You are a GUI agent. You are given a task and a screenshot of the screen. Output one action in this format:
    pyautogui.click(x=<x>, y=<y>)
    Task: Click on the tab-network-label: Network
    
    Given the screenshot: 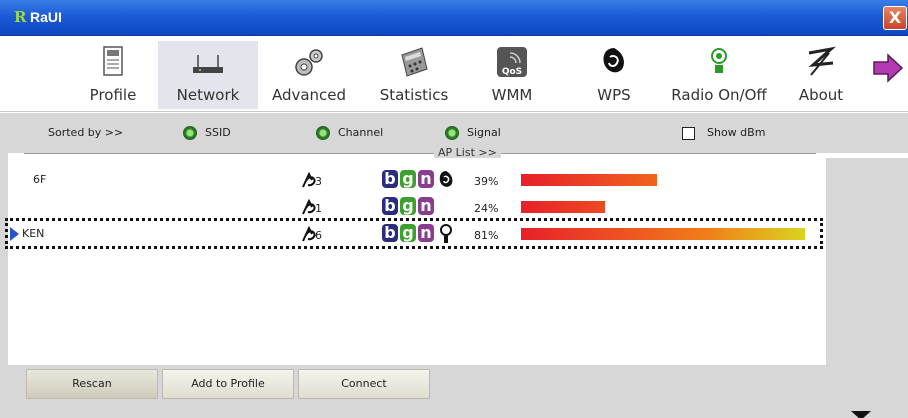 What is the action you would take?
    pyautogui.click(x=208, y=95)
    